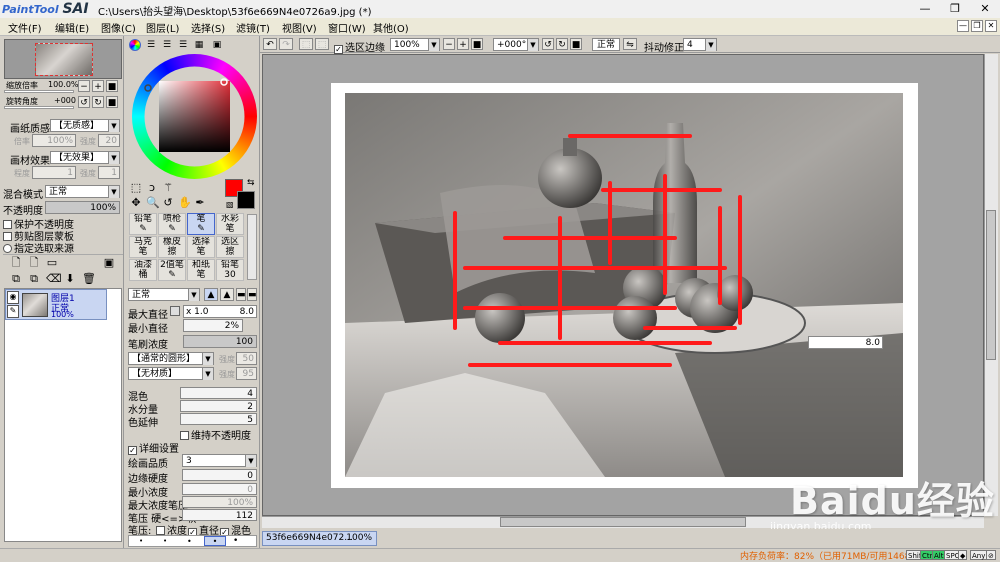  I want to click on hsv-slider-tab-icon: ☰, so click(167, 45).